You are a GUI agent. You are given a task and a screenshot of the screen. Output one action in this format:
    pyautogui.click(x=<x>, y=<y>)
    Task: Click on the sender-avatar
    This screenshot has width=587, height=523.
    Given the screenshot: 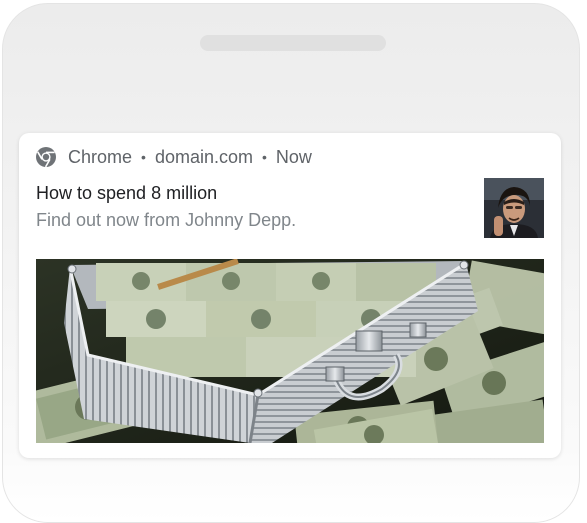 What is the action you would take?
    pyautogui.click(x=514, y=208)
    